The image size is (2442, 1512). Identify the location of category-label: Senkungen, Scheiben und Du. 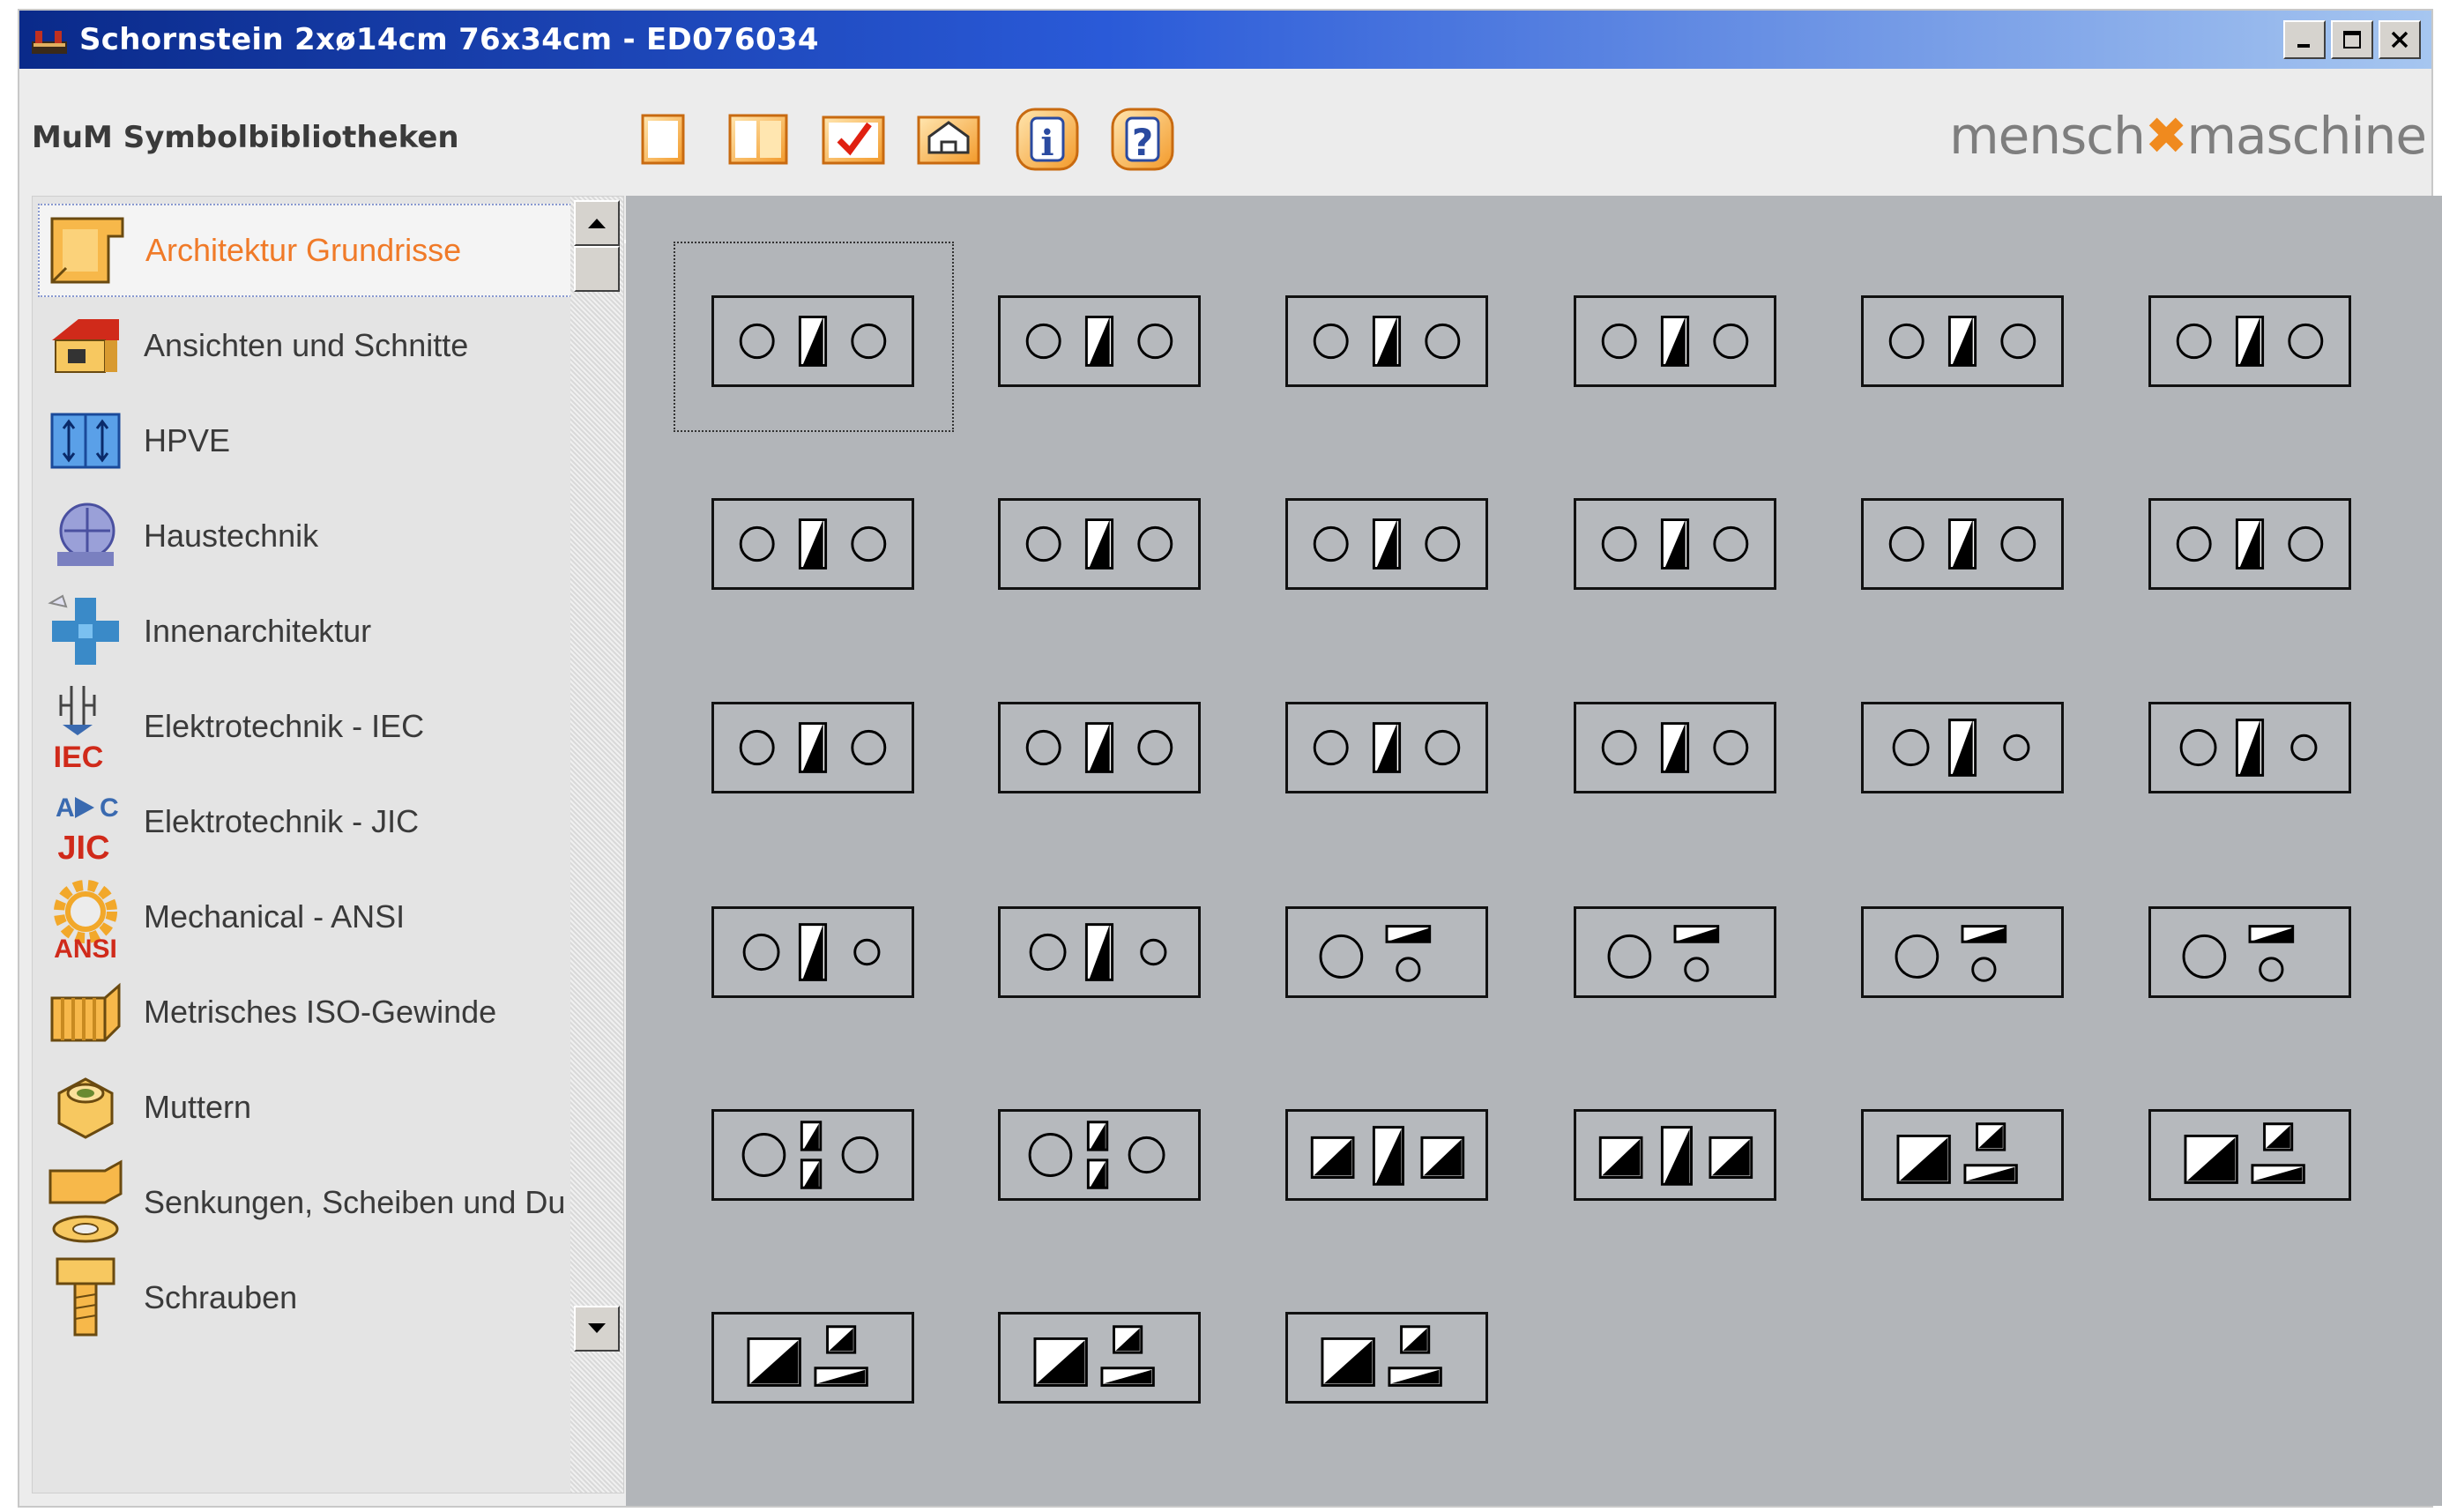
(355, 1202).